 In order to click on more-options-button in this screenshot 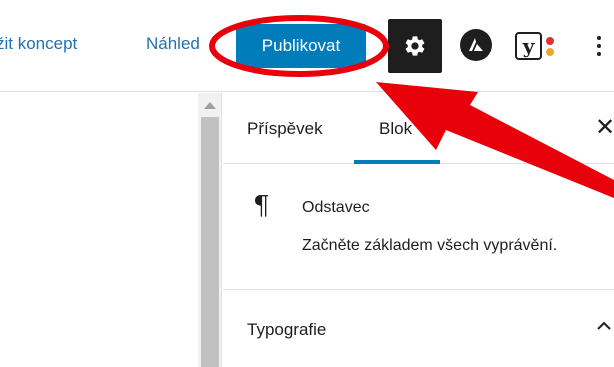, I will do `click(599, 46)`.